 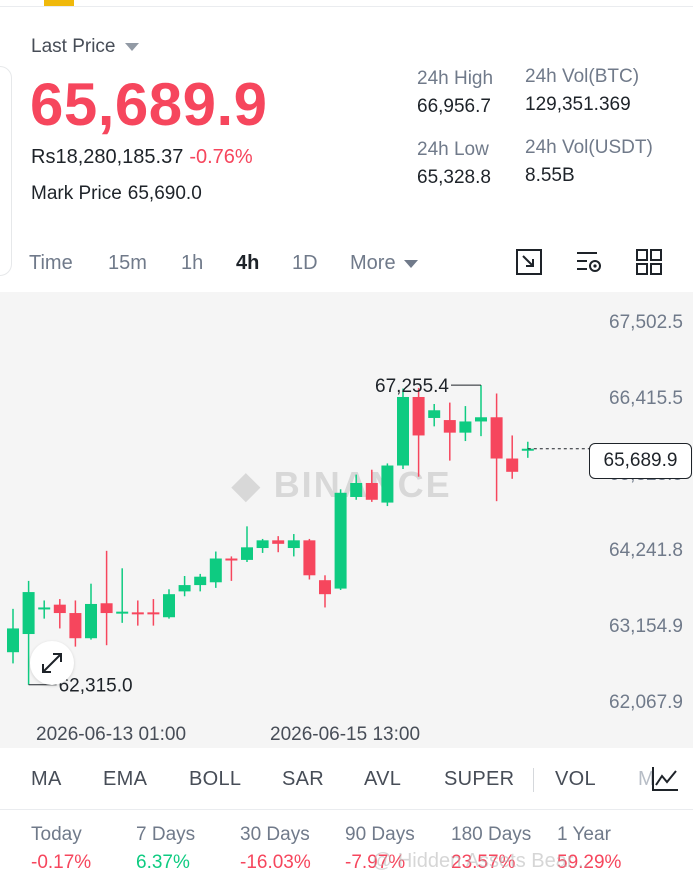 What do you see at coordinates (221, 157) in the screenshot?
I see `change-percent: -0.76%` at bounding box center [221, 157].